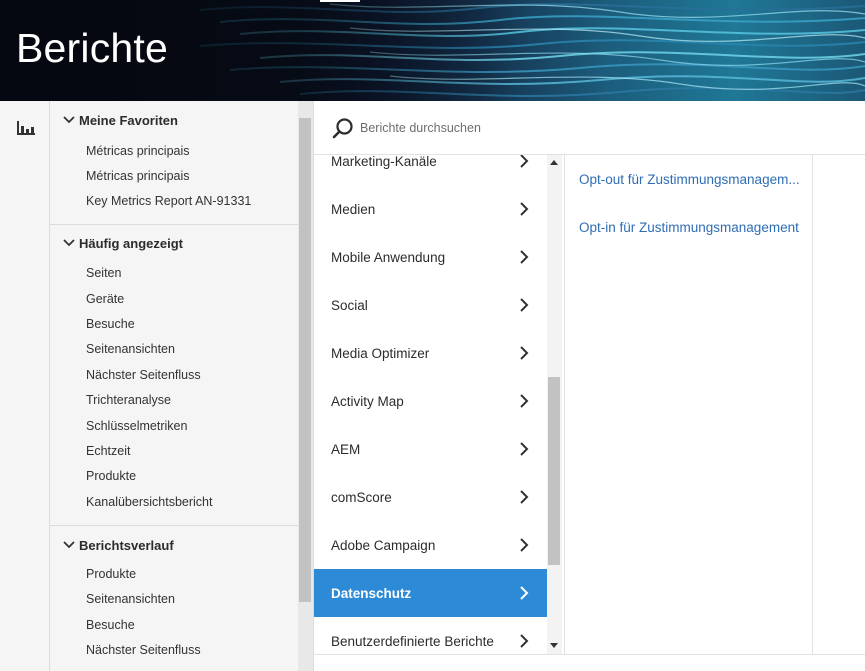 The width and height of the screenshot is (865, 671). Describe the element at coordinates (346, 449) in the screenshot. I see `category-label: AEM` at that location.